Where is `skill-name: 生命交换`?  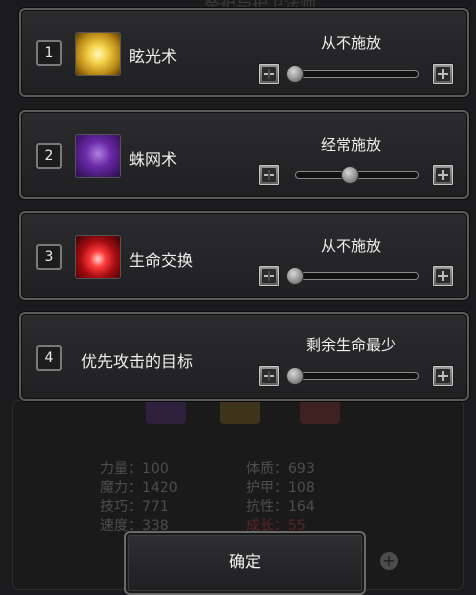
skill-name: 生命交换 is located at coordinates (161, 260).